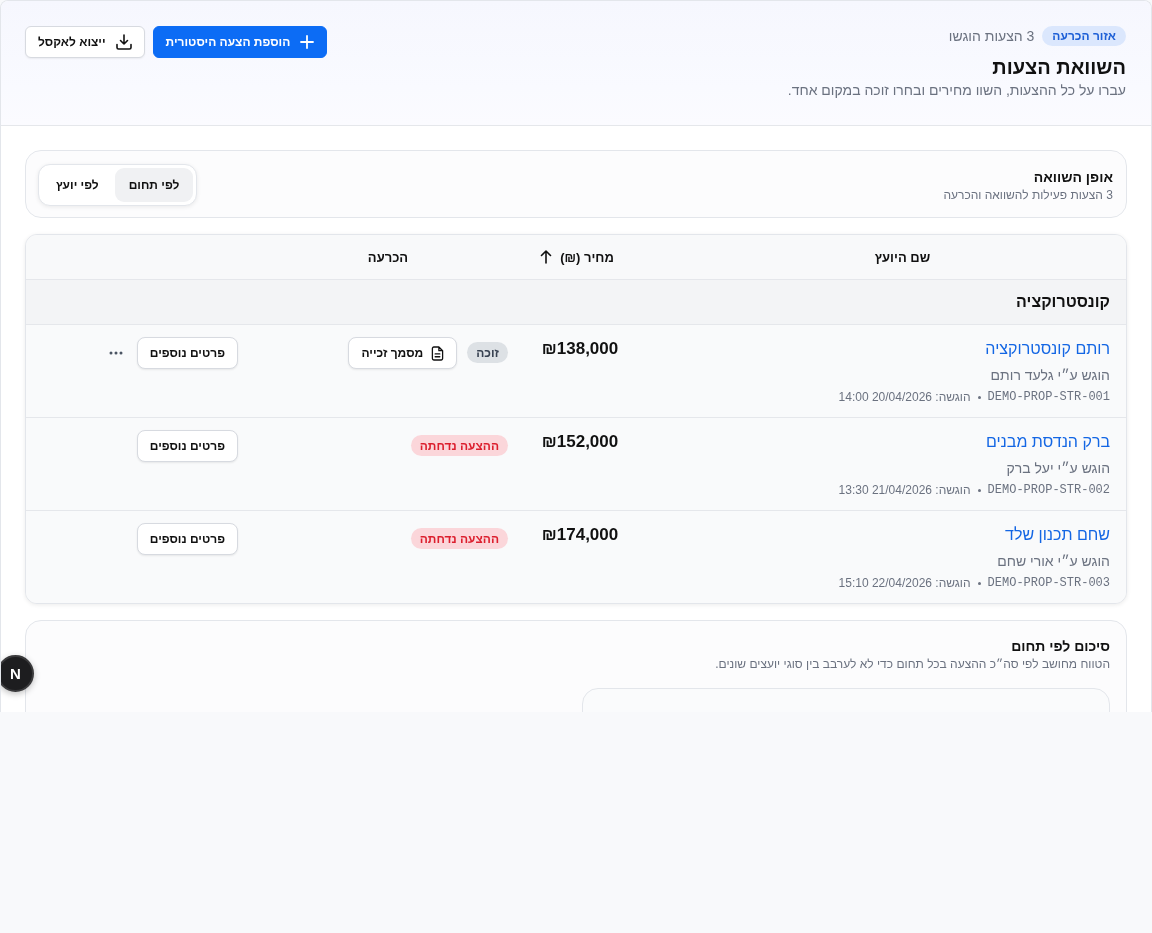 The image size is (1152, 933). I want to click on add-proposal-button: הוספת הצעה היסטורית, so click(240, 42).